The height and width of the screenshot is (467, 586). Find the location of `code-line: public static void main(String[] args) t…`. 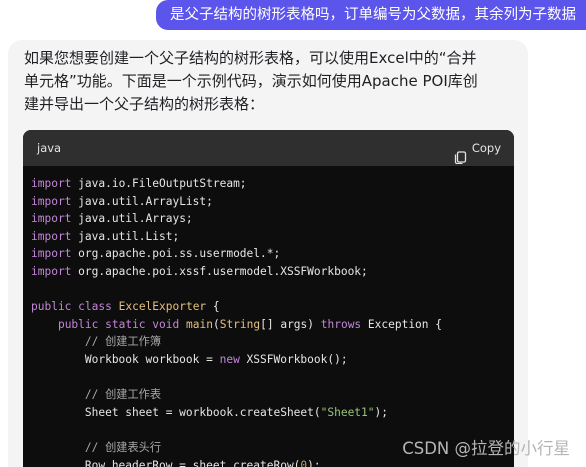

code-line: public static void main(String[] args) t… is located at coordinates (272, 325).